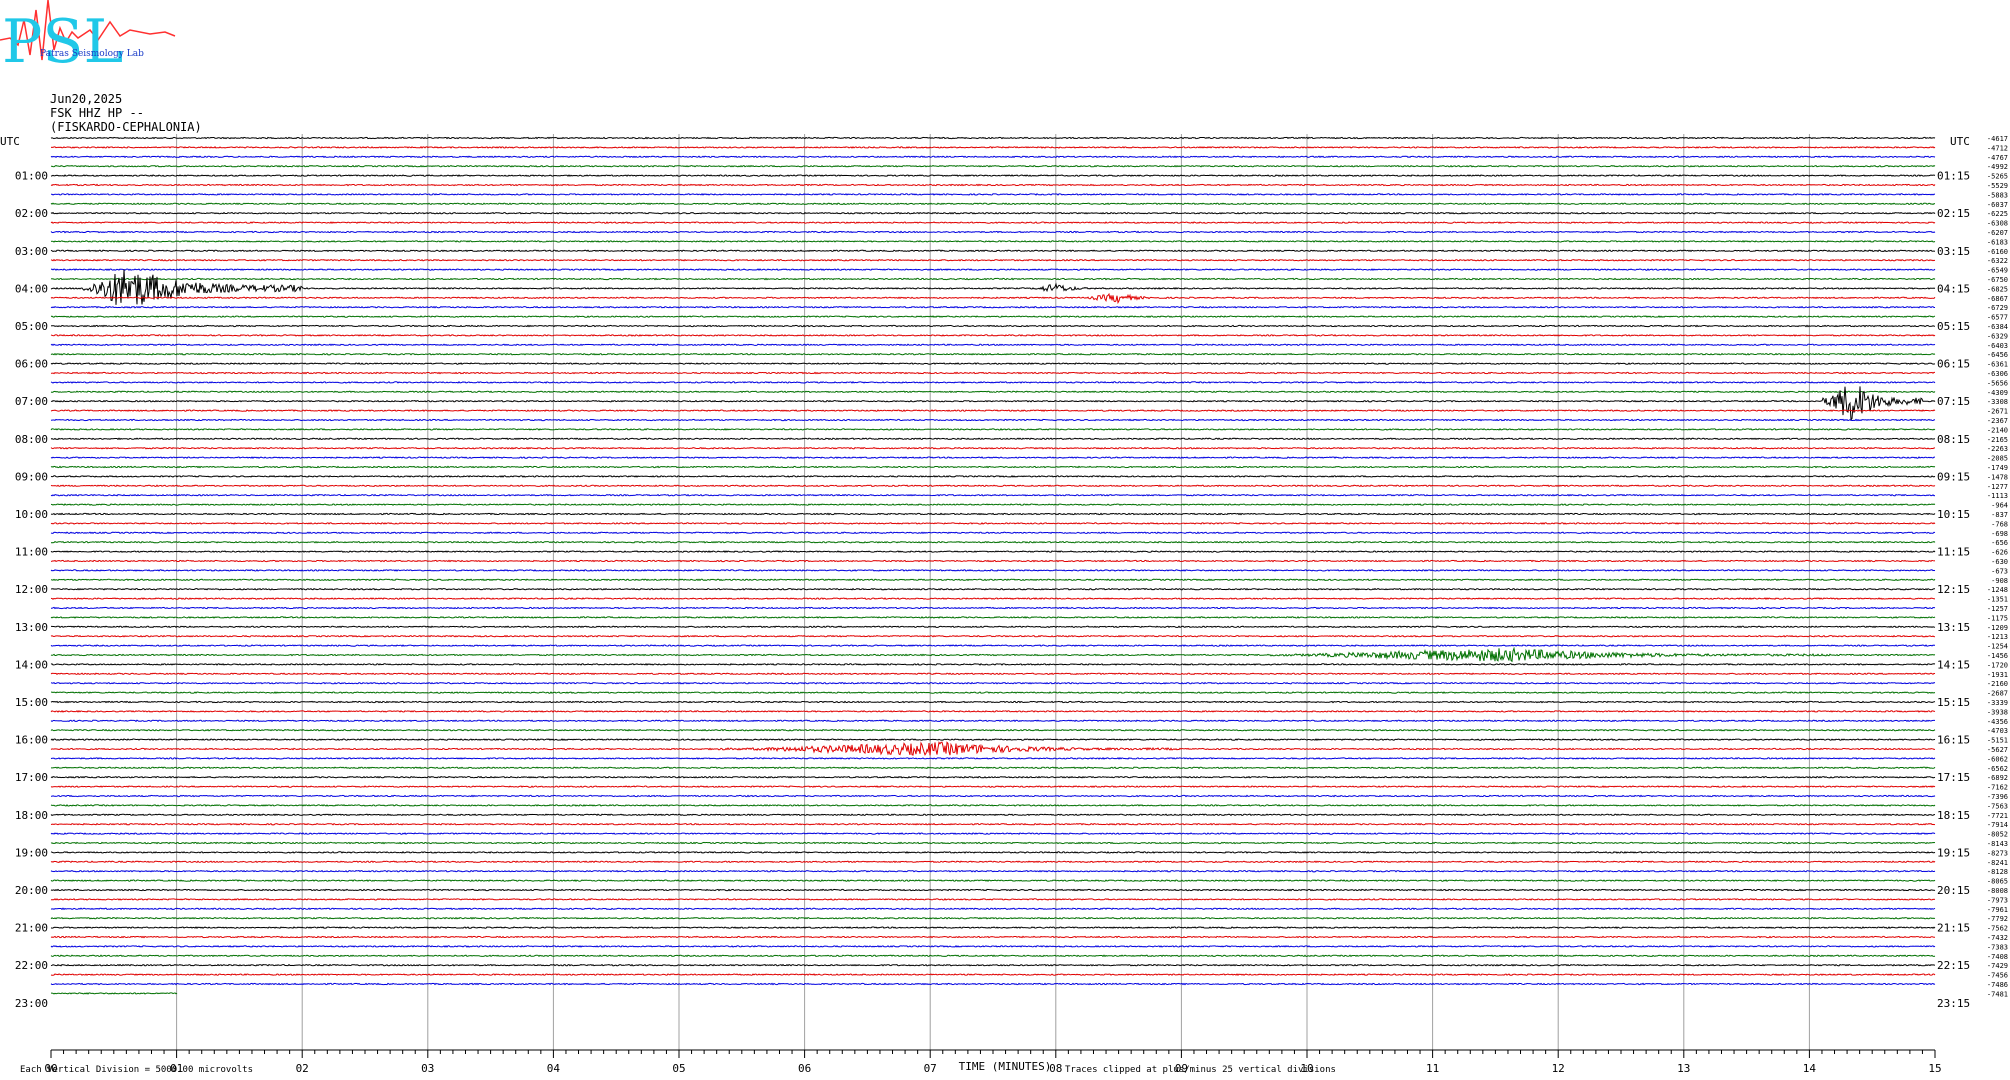  I want to click on trace-offset-label: -8143, so click(1997, 844).